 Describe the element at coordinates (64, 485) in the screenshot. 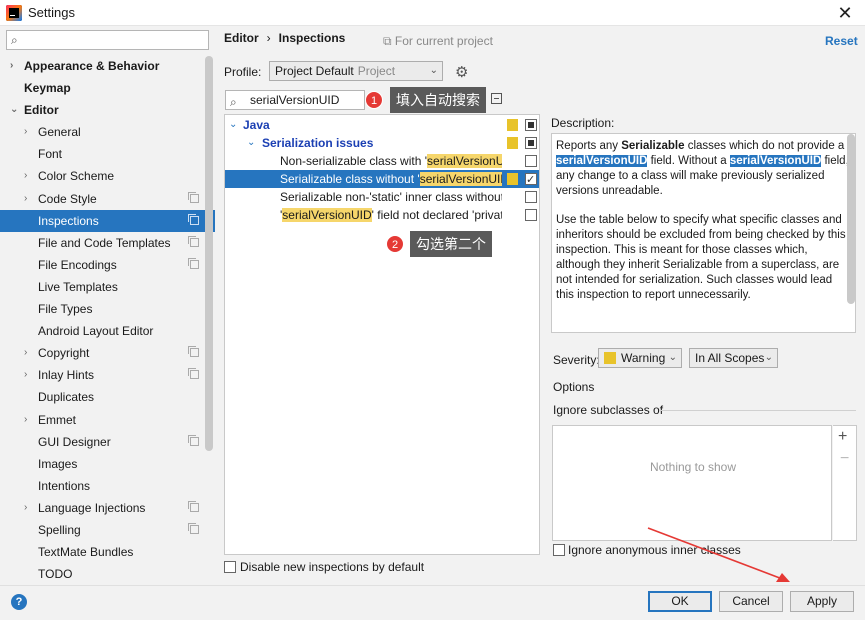

I see `sidebar-item-label: Intentions` at that location.